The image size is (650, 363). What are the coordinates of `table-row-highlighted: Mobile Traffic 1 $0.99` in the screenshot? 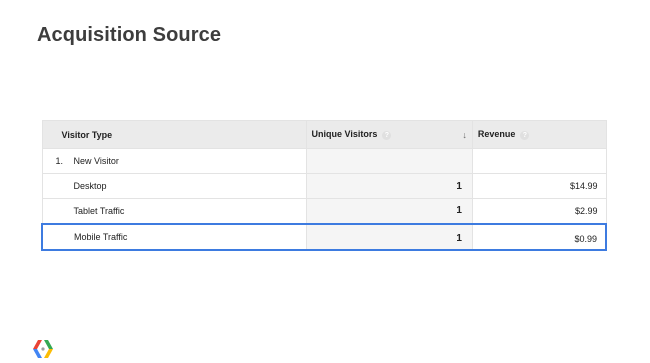 It's located at (323, 236).